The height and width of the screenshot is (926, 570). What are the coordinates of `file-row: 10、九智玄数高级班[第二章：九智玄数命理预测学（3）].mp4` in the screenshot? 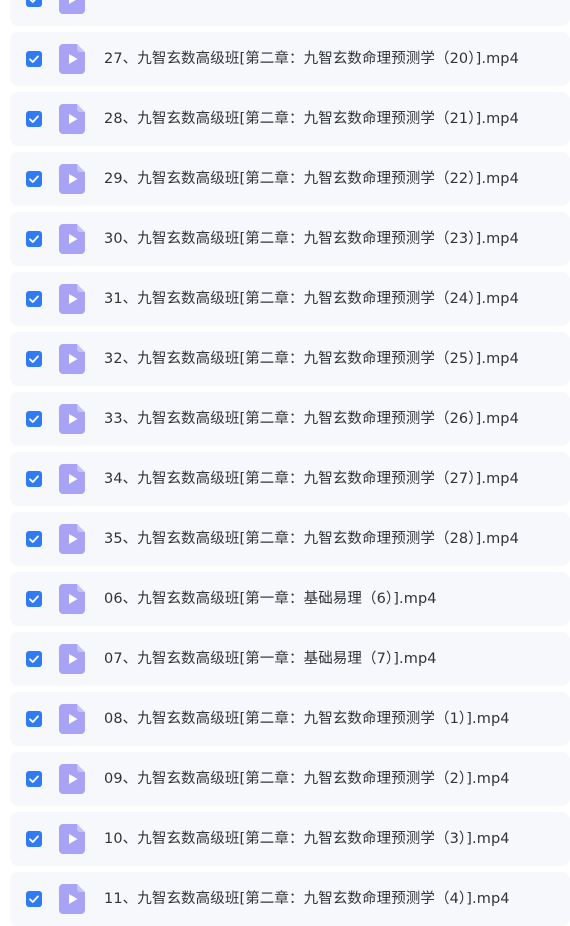 It's located at (290, 839).